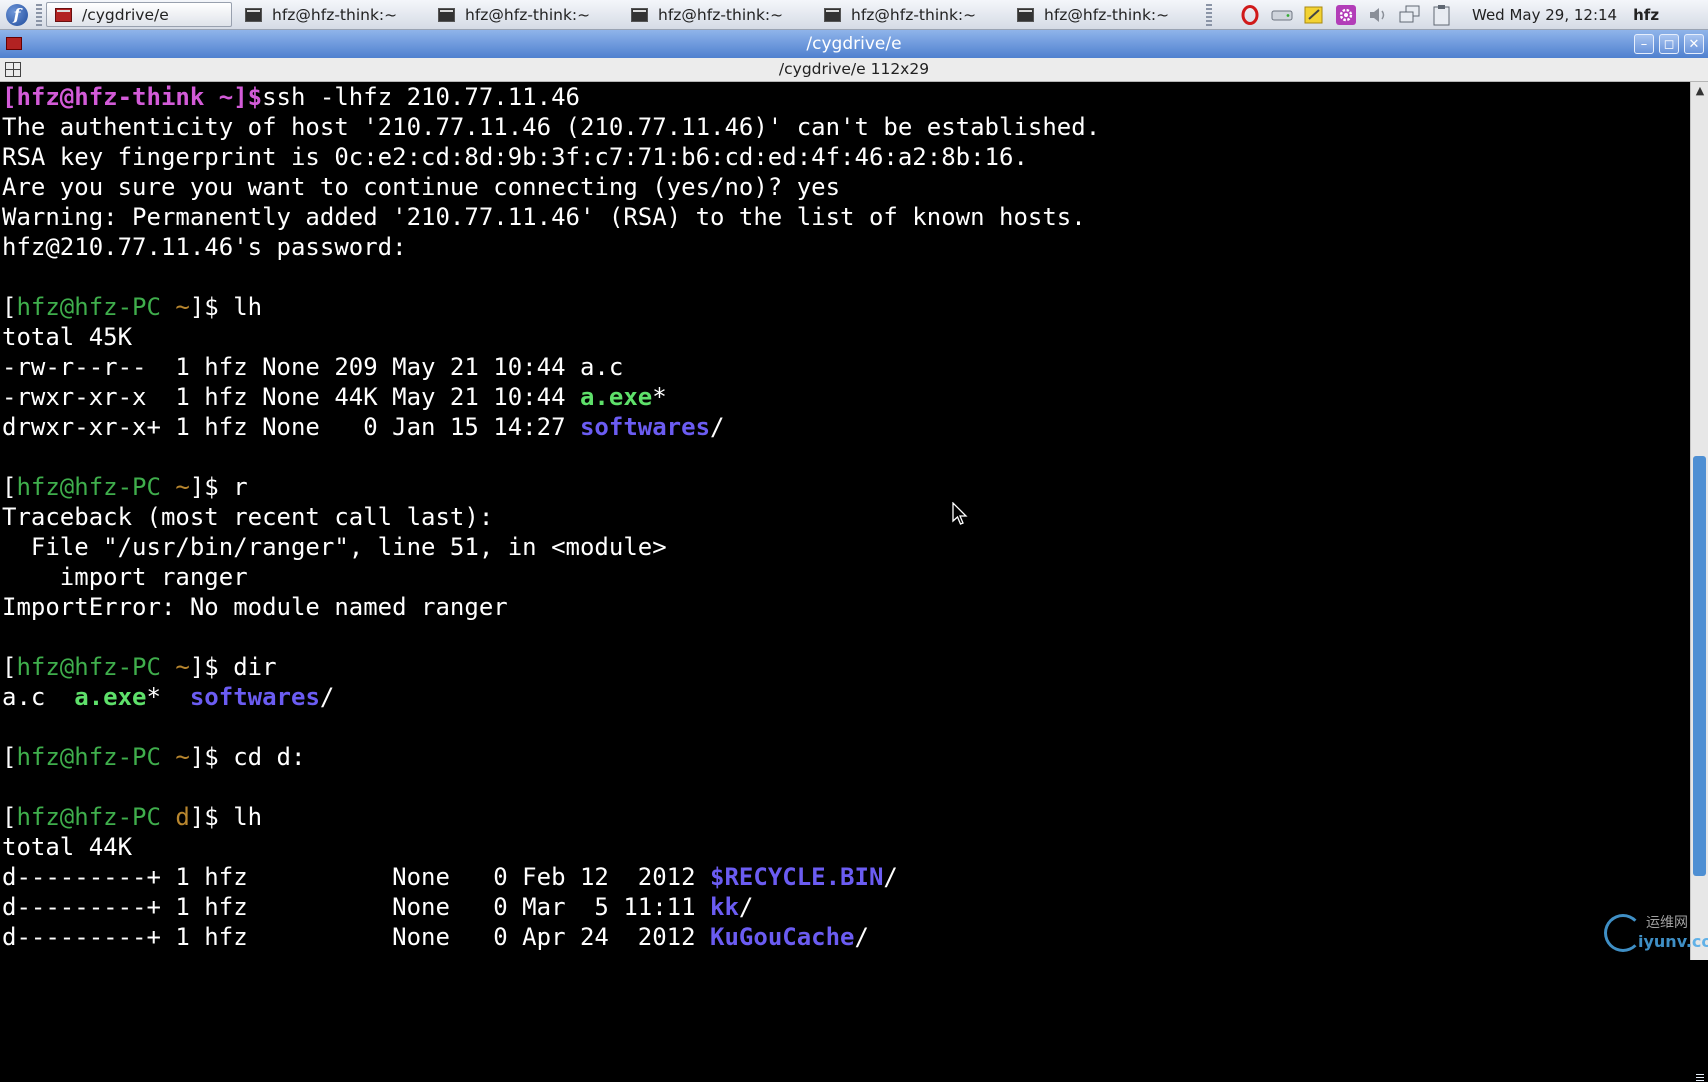 The height and width of the screenshot is (1082, 1708). I want to click on terminal-text-segment: hfz@210.77.11.46's password:, so click(204, 247).